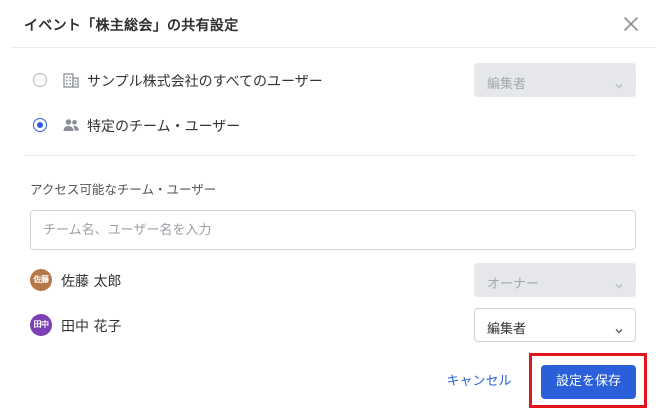  I want to click on user-permission-select: 編集者, so click(555, 325).